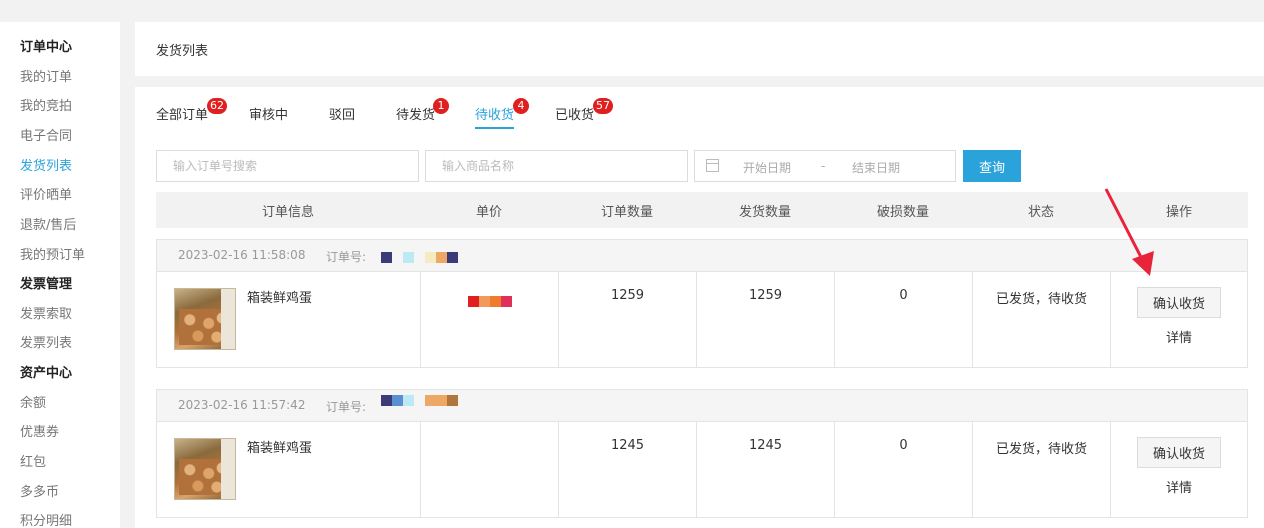  What do you see at coordinates (876, 167) in the screenshot?
I see `end-date-input: 结束日期` at bounding box center [876, 167].